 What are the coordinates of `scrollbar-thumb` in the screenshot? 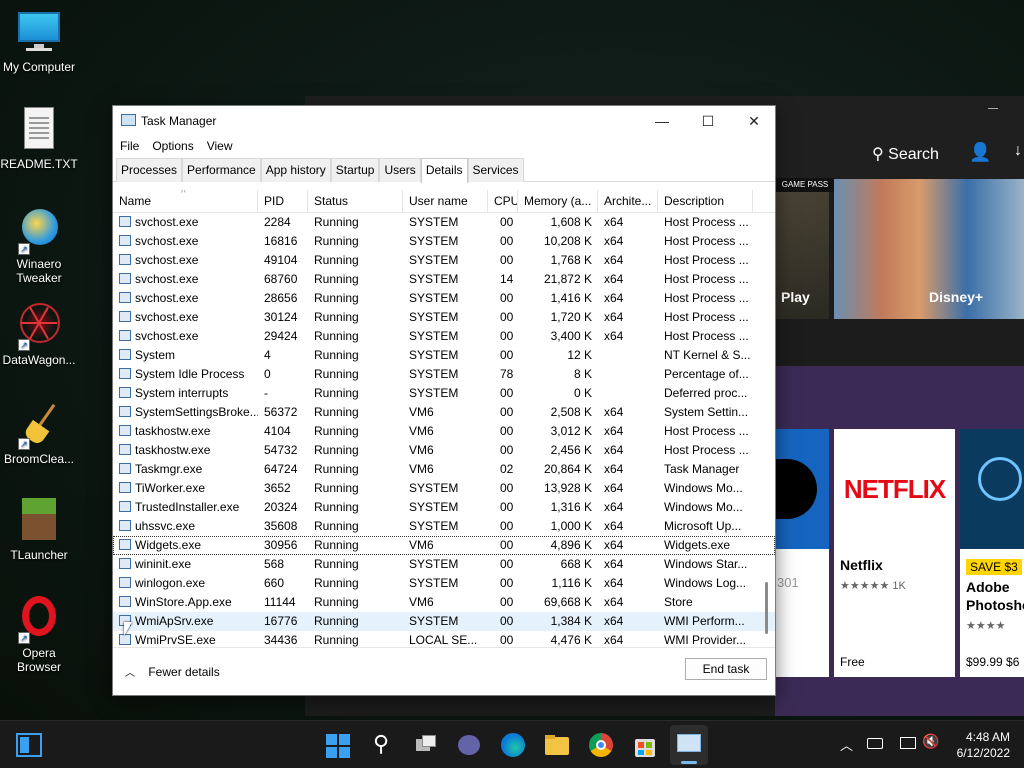 It's located at (766, 608).